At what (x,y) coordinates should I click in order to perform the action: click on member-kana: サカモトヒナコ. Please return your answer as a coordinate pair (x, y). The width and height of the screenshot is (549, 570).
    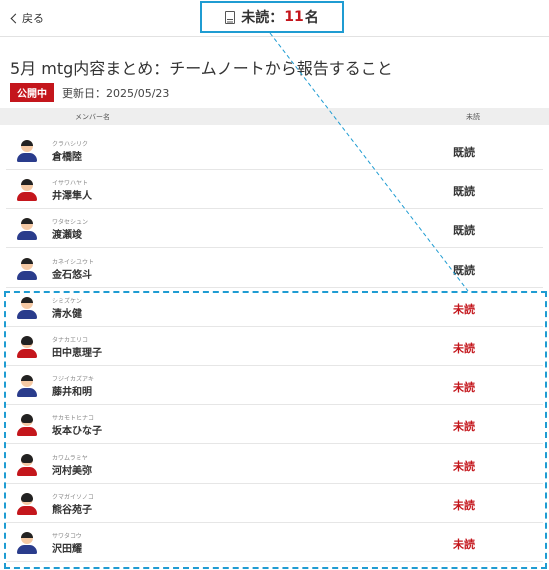
    Looking at the image, I should click on (73, 419).